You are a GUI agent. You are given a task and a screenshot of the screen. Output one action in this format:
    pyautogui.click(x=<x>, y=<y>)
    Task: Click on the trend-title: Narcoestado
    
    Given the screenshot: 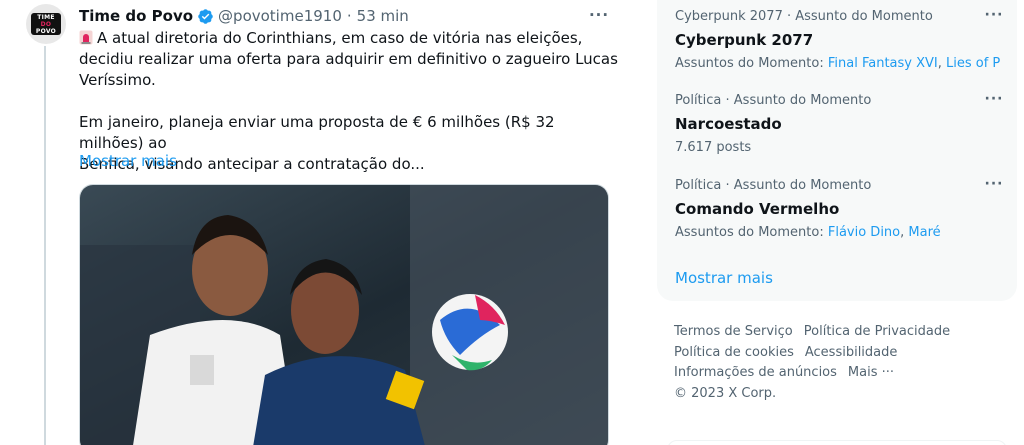 What is the action you would take?
    pyautogui.click(x=728, y=124)
    